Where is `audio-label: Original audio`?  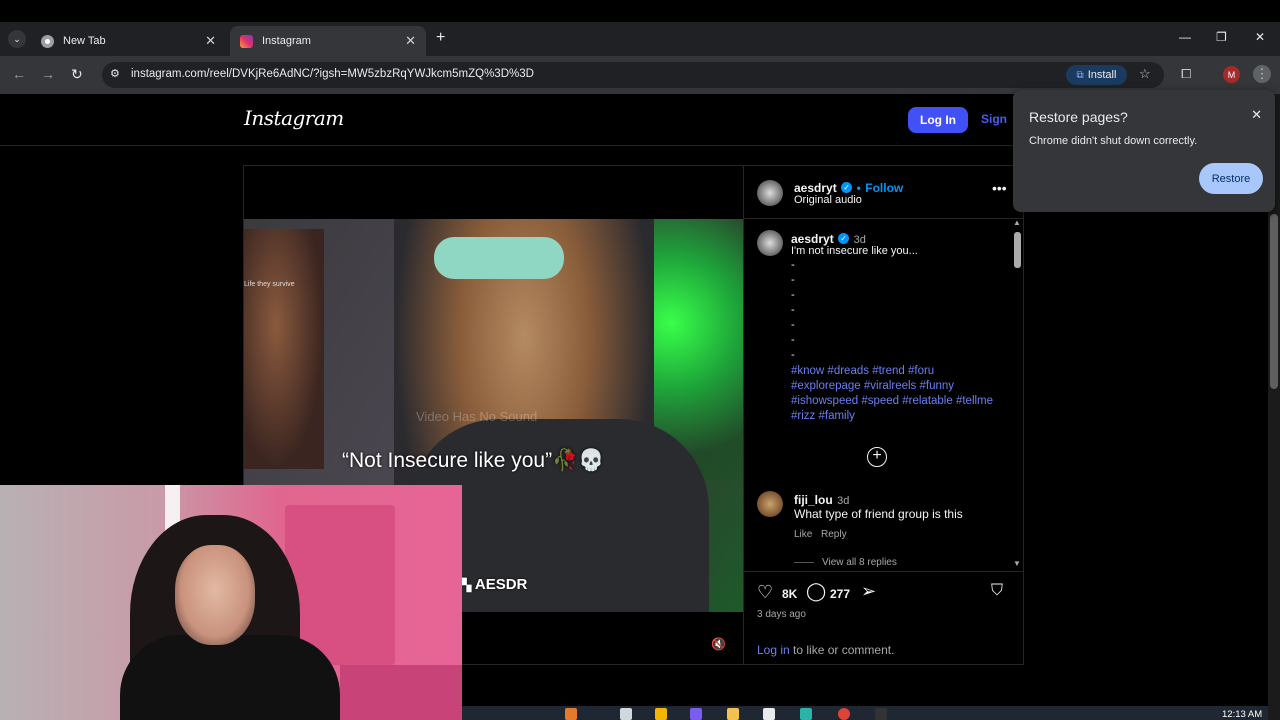
audio-label: Original audio is located at coordinates (828, 200).